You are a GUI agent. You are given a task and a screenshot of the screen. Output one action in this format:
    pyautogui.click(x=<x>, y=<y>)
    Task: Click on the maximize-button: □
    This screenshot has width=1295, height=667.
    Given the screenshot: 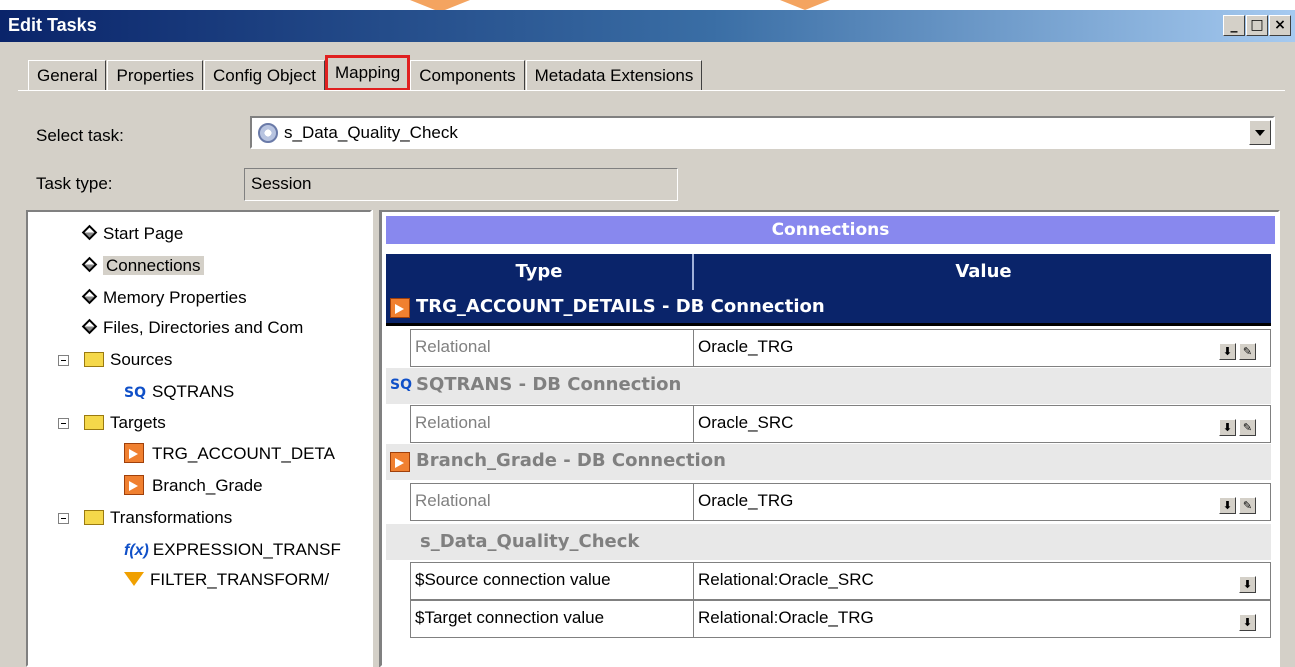 What is the action you would take?
    pyautogui.click(x=1257, y=25)
    